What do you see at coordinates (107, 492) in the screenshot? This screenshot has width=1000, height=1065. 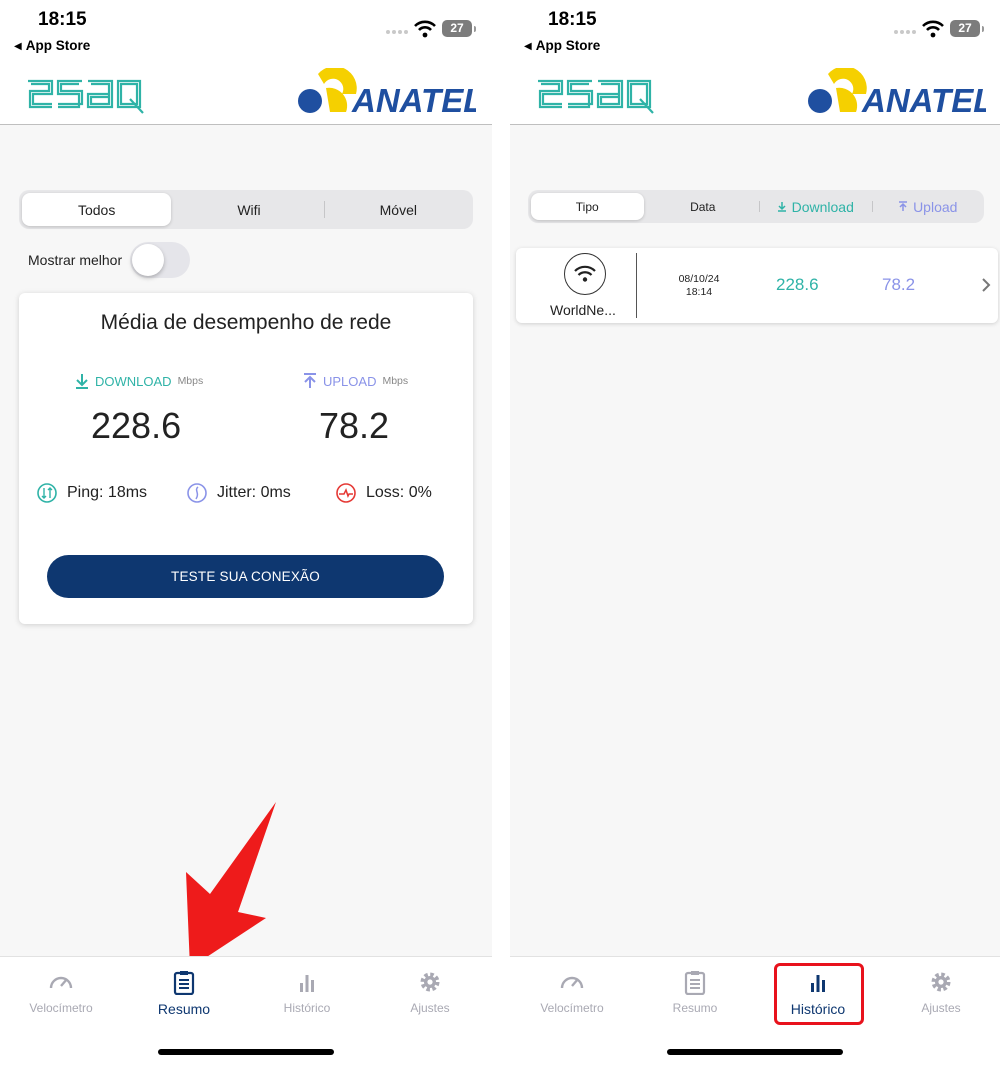 I see `ping-text: Ping: 18ms` at bounding box center [107, 492].